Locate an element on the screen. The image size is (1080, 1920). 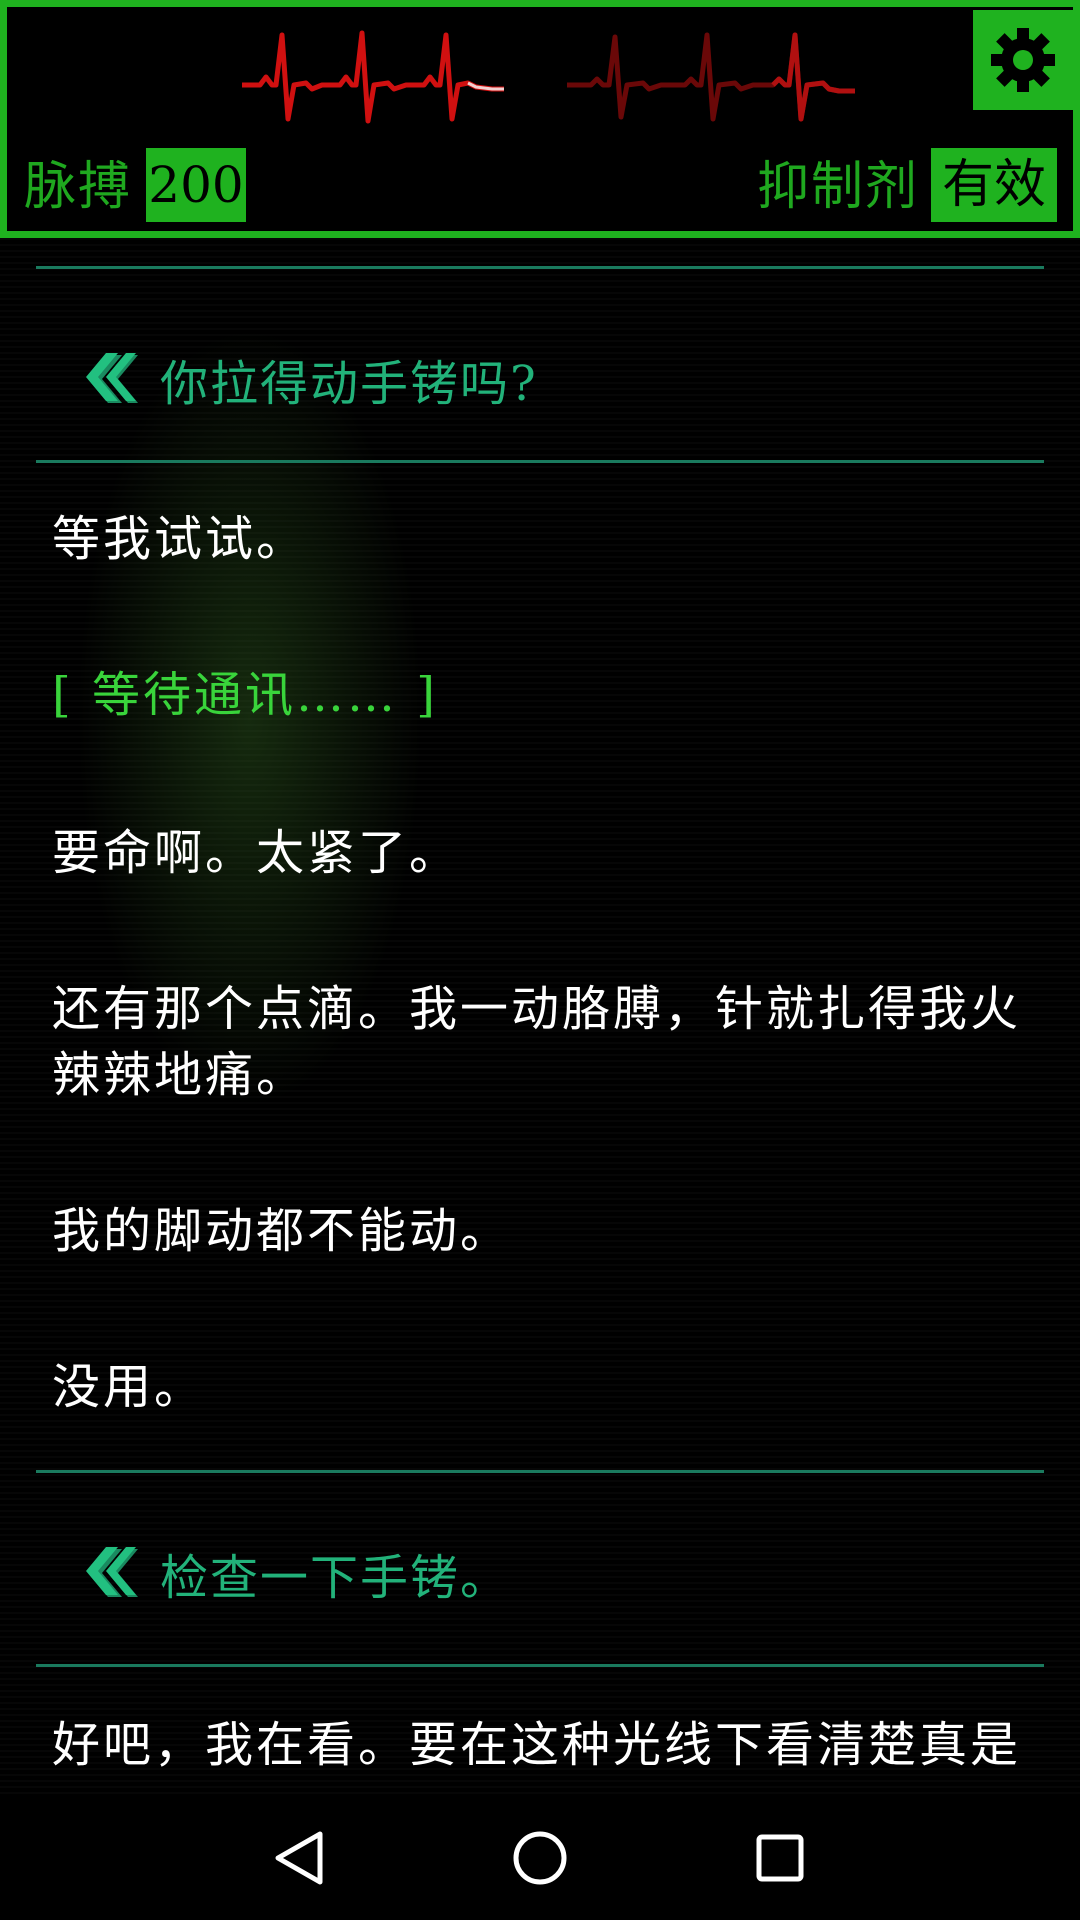
message-line: 好吧，我在看。要在这种光线下看清楚真是 is located at coordinates (537, 1745).